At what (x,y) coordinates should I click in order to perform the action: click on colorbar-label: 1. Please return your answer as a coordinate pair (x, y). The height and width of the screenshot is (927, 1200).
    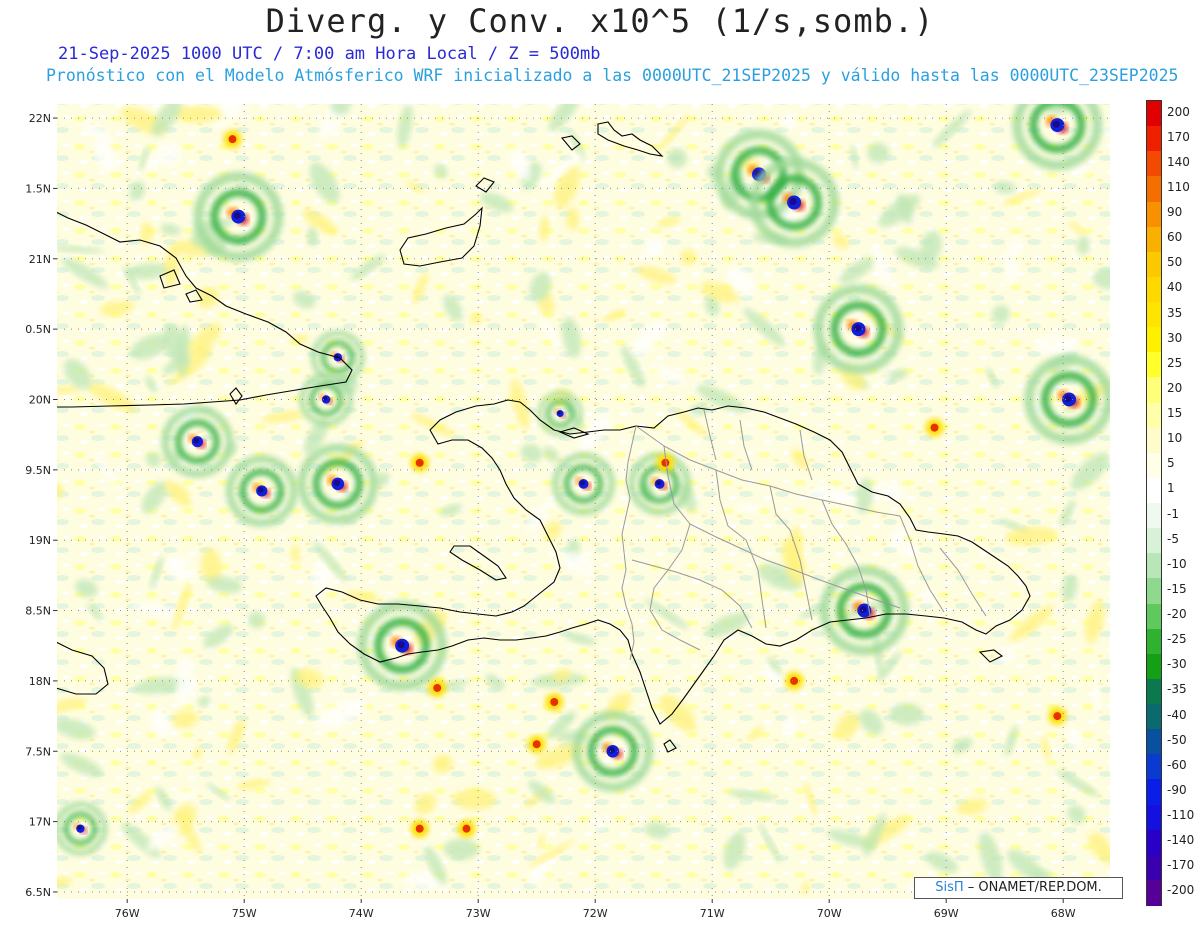
    Looking at the image, I should click on (1171, 488).